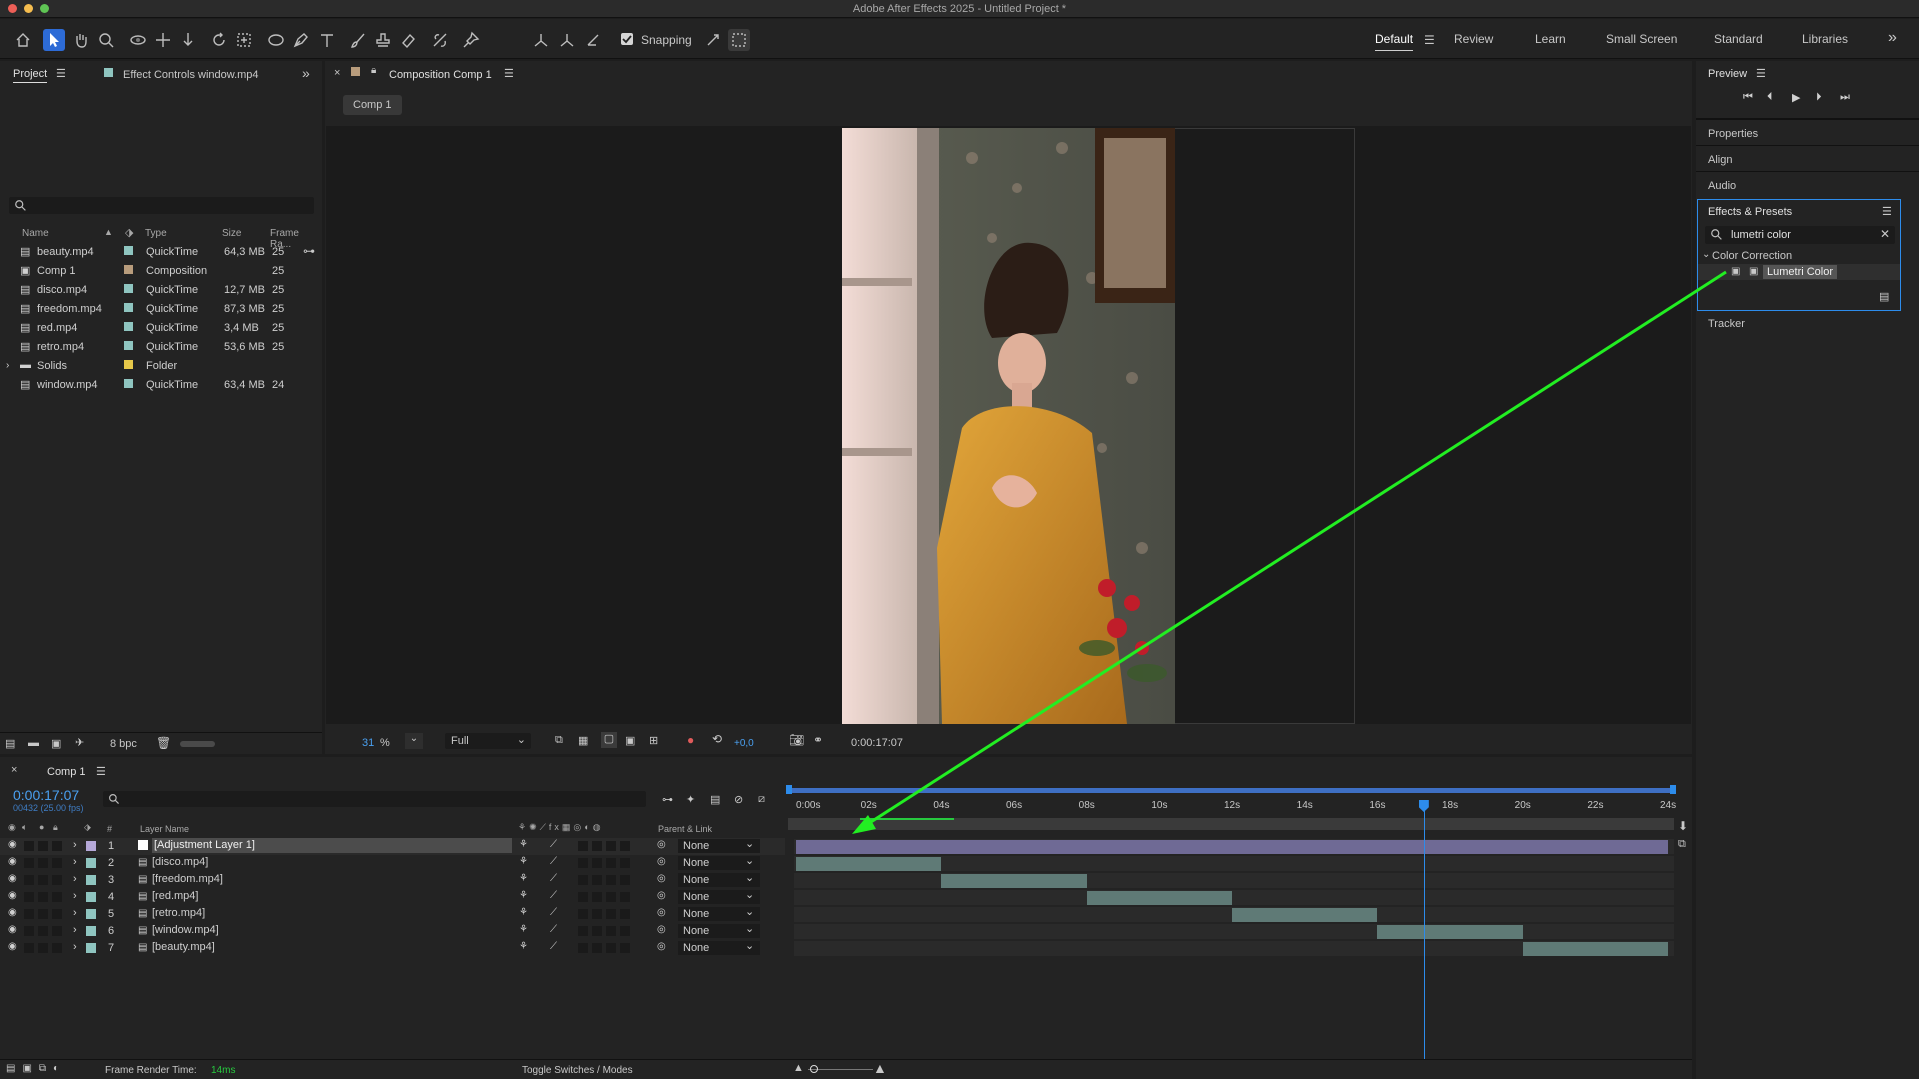  Describe the element at coordinates (509, 73) in the screenshot. I see `comp-panel-menu-icon: ☰` at that location.